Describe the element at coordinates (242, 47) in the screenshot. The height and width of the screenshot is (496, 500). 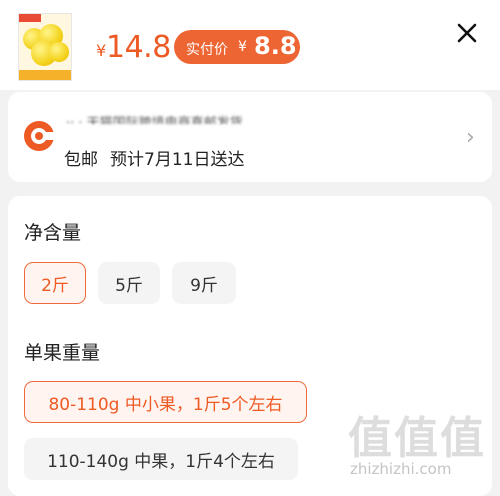
I see `actual-price-currency: ¥` at that location.